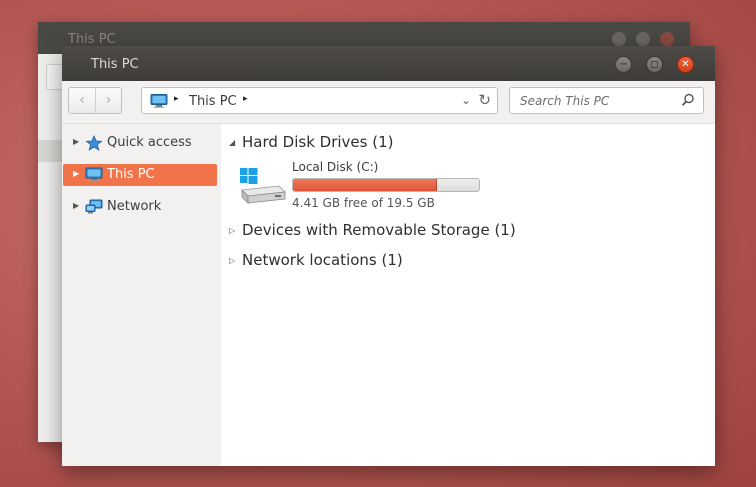 The height and width of the screenshot is (487, 756). Describe the element at coordinates (654, 64) in the screenshot. I see `maximize-button: ◻` at that location.